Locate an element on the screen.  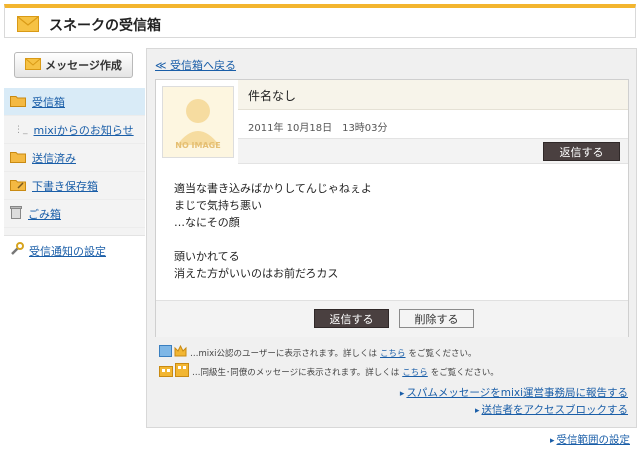
sidebar-nav: 受信箱 ⋮_ mixiからのお知らせ 送信済み 下書き保存箱 ごみ箱 is located at coordinates (74, 158).